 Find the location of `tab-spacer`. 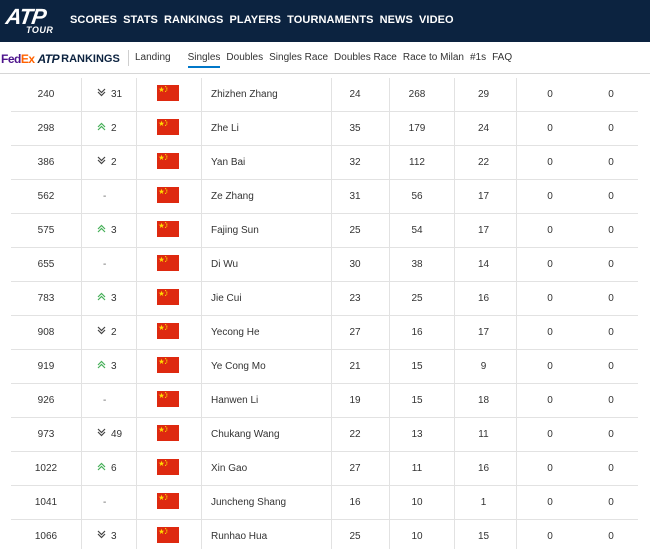

tab-spacer is located at coordinates (179, 60).